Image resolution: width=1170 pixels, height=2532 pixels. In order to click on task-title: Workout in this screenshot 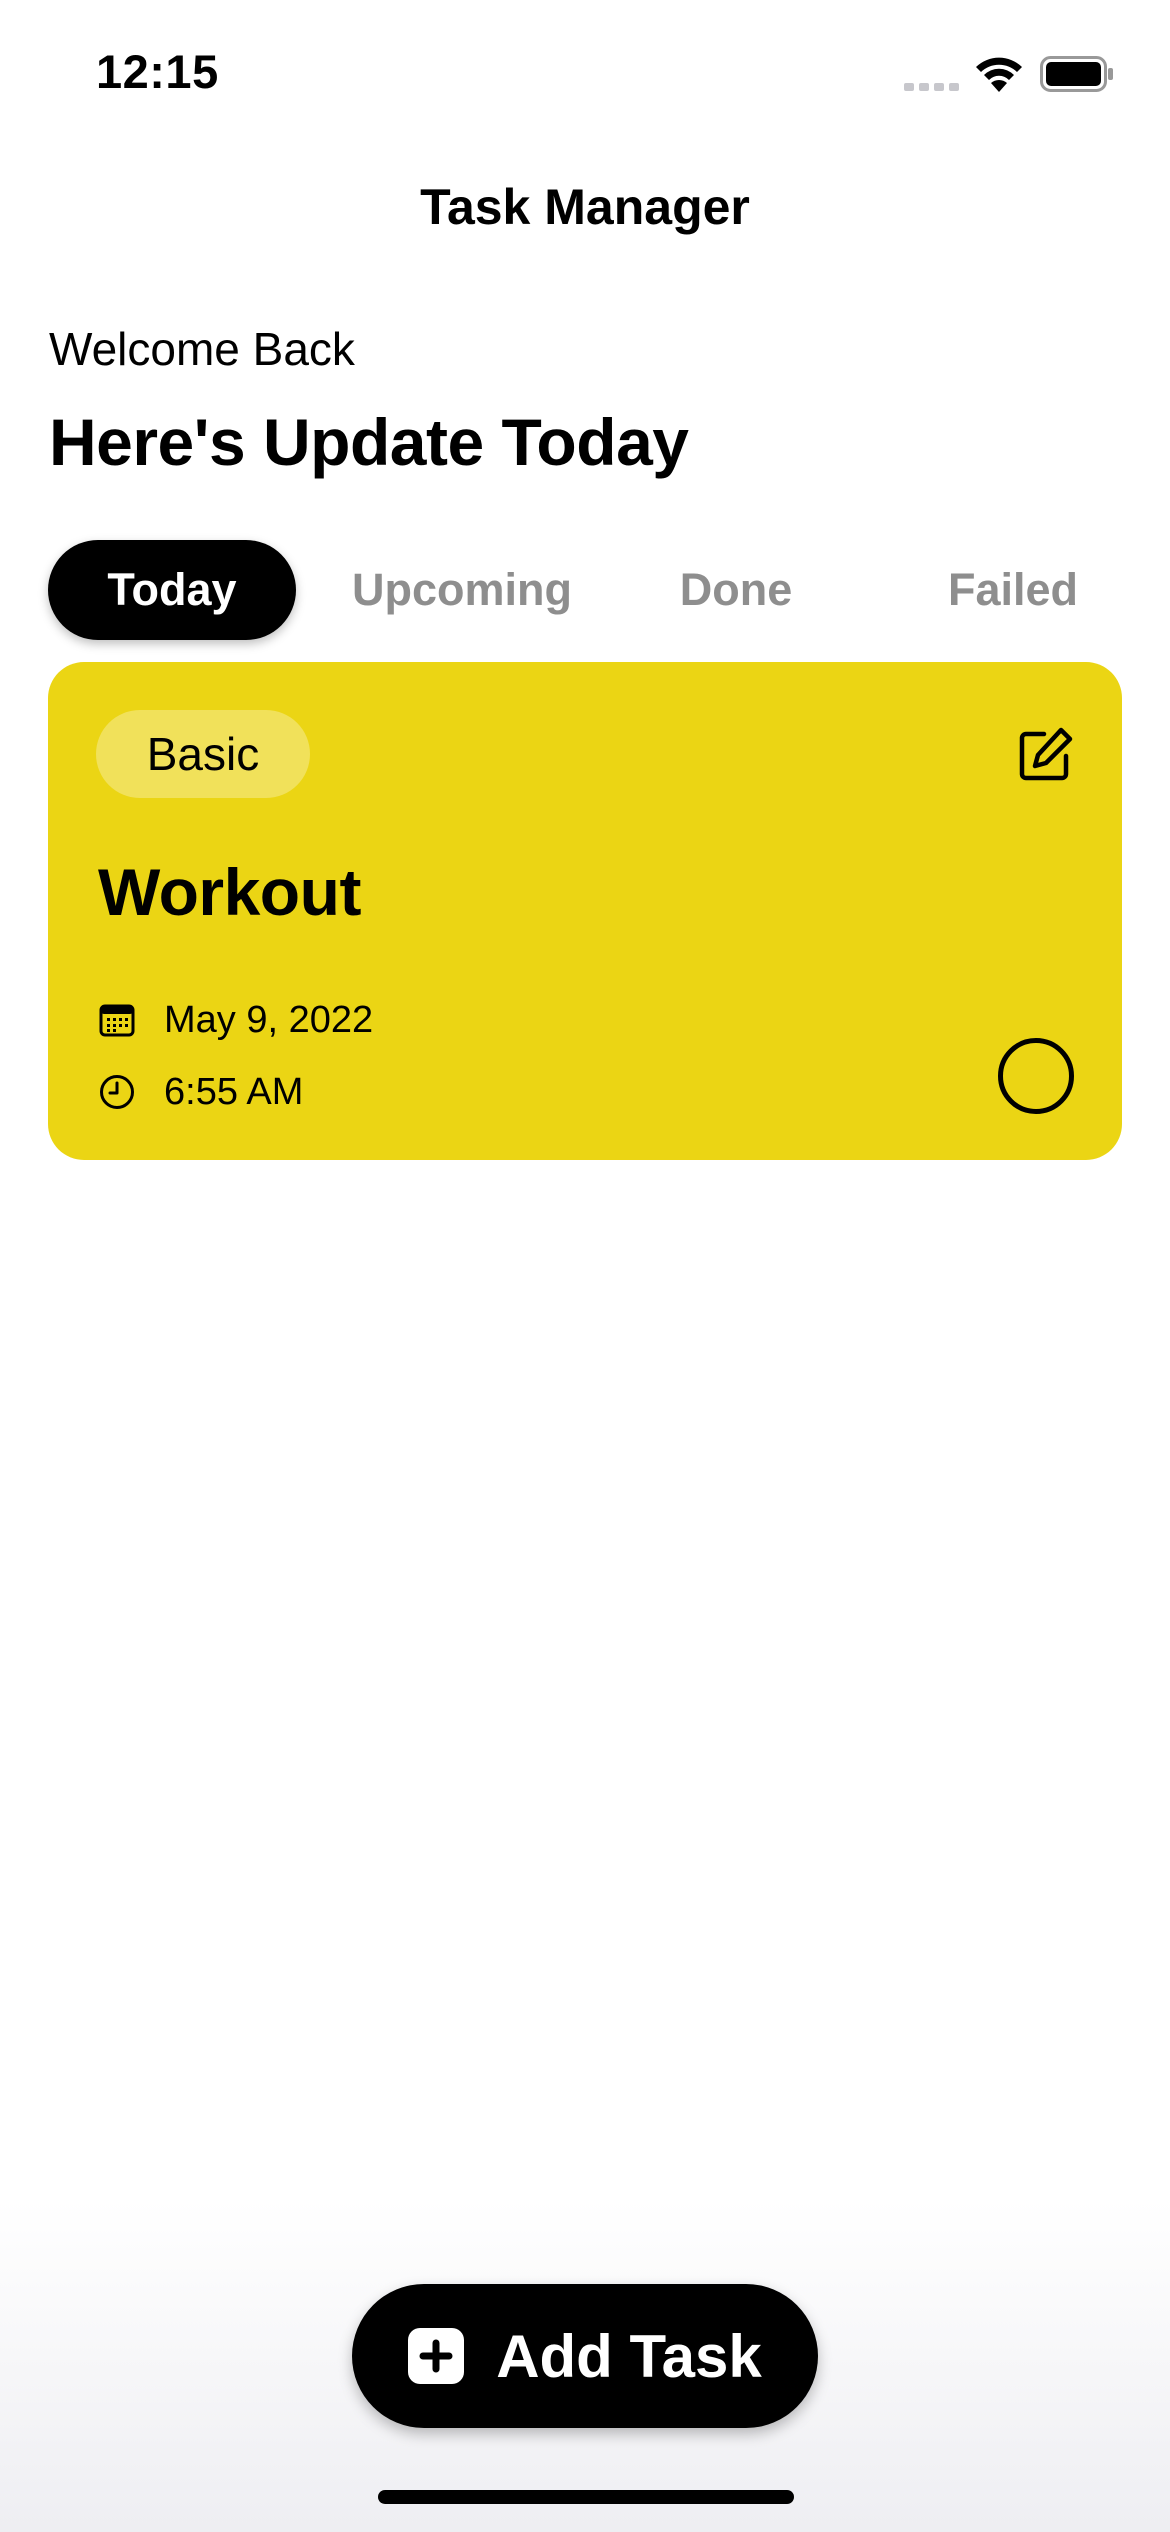, I will do `click(229, 892)`.